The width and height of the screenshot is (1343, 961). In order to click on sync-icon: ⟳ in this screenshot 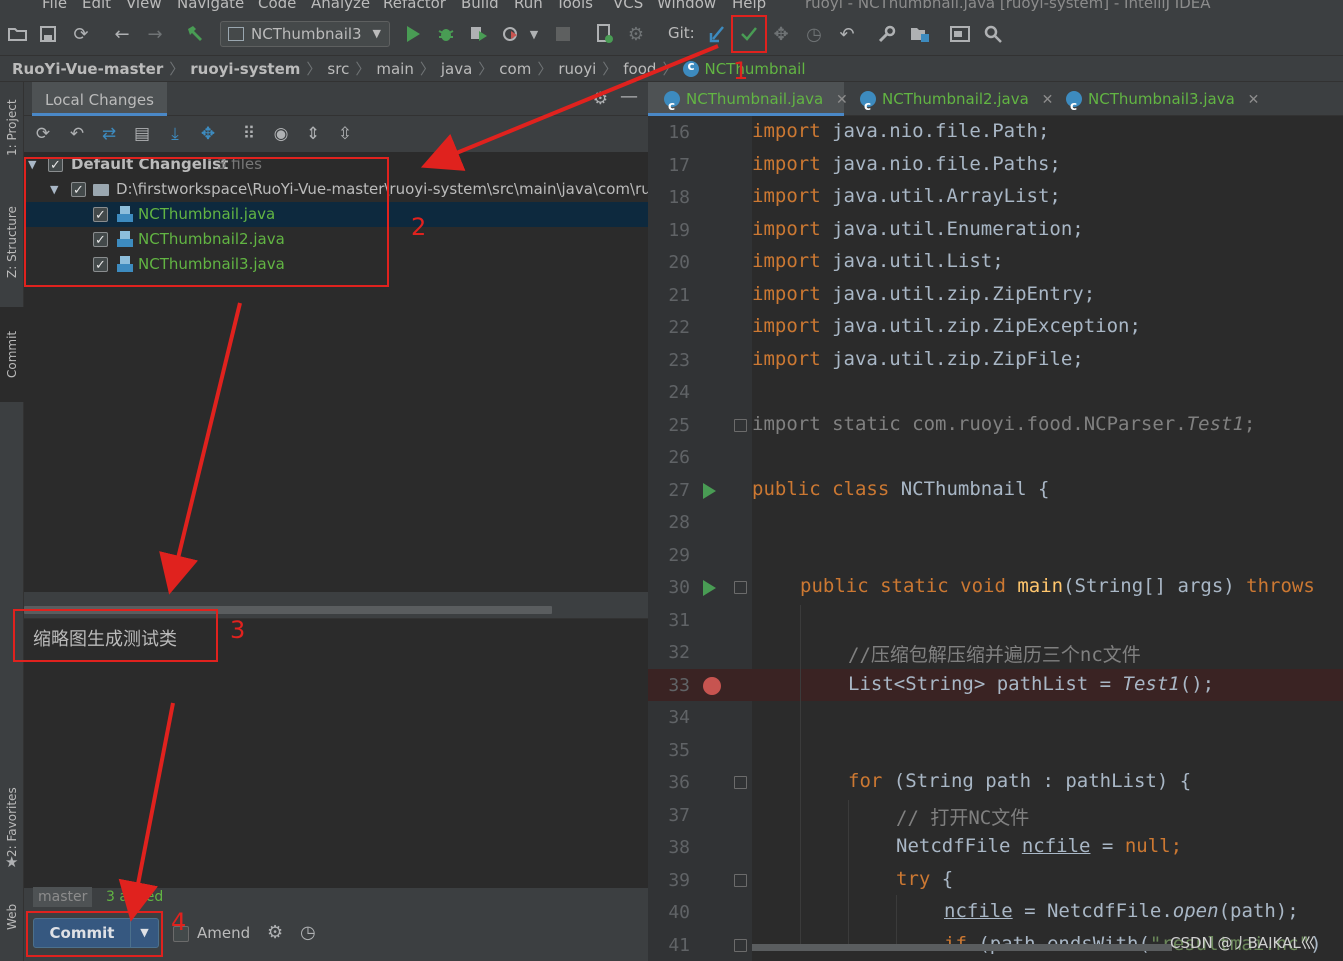, I will do `click(81, 34)`.